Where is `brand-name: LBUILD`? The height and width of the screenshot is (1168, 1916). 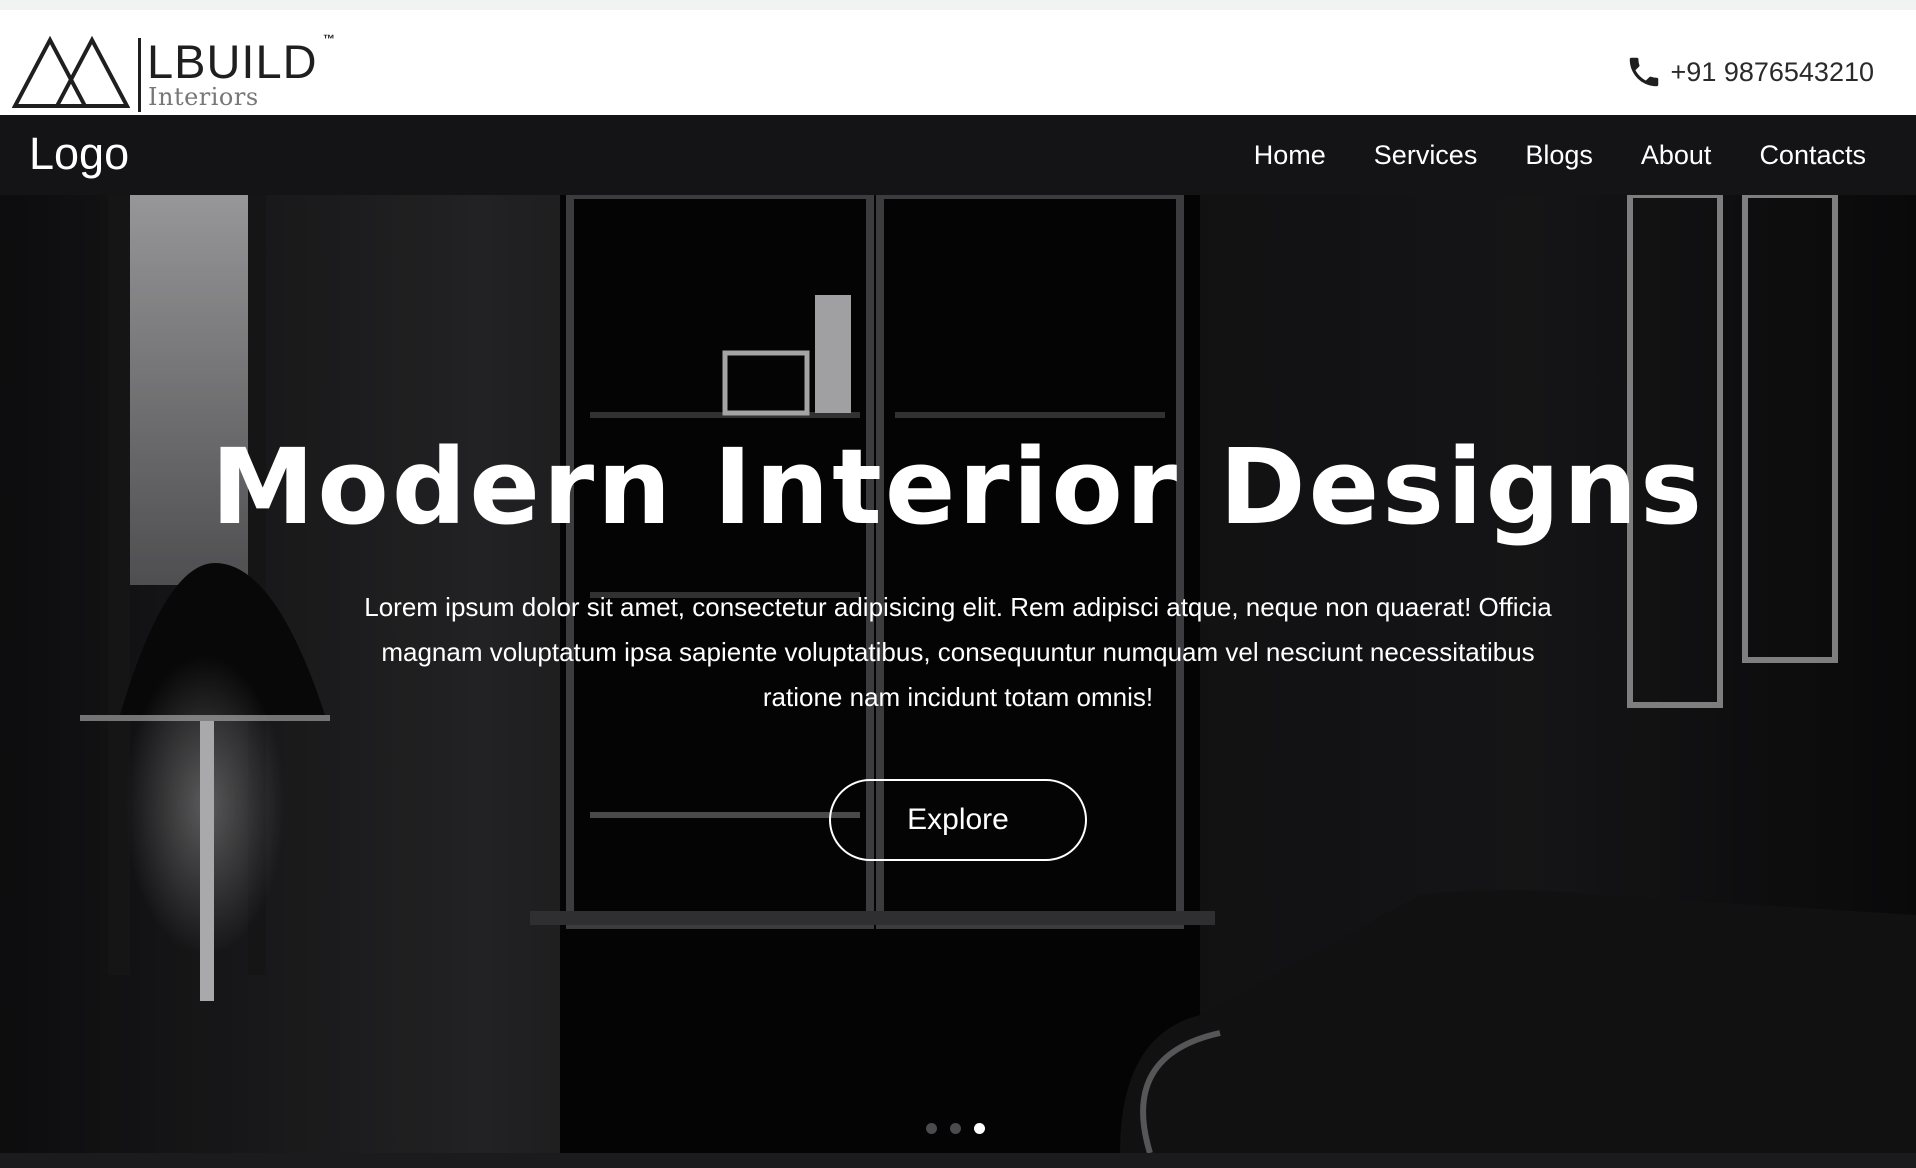 brand-name: LBUILD is located at coordinates (232, 61).